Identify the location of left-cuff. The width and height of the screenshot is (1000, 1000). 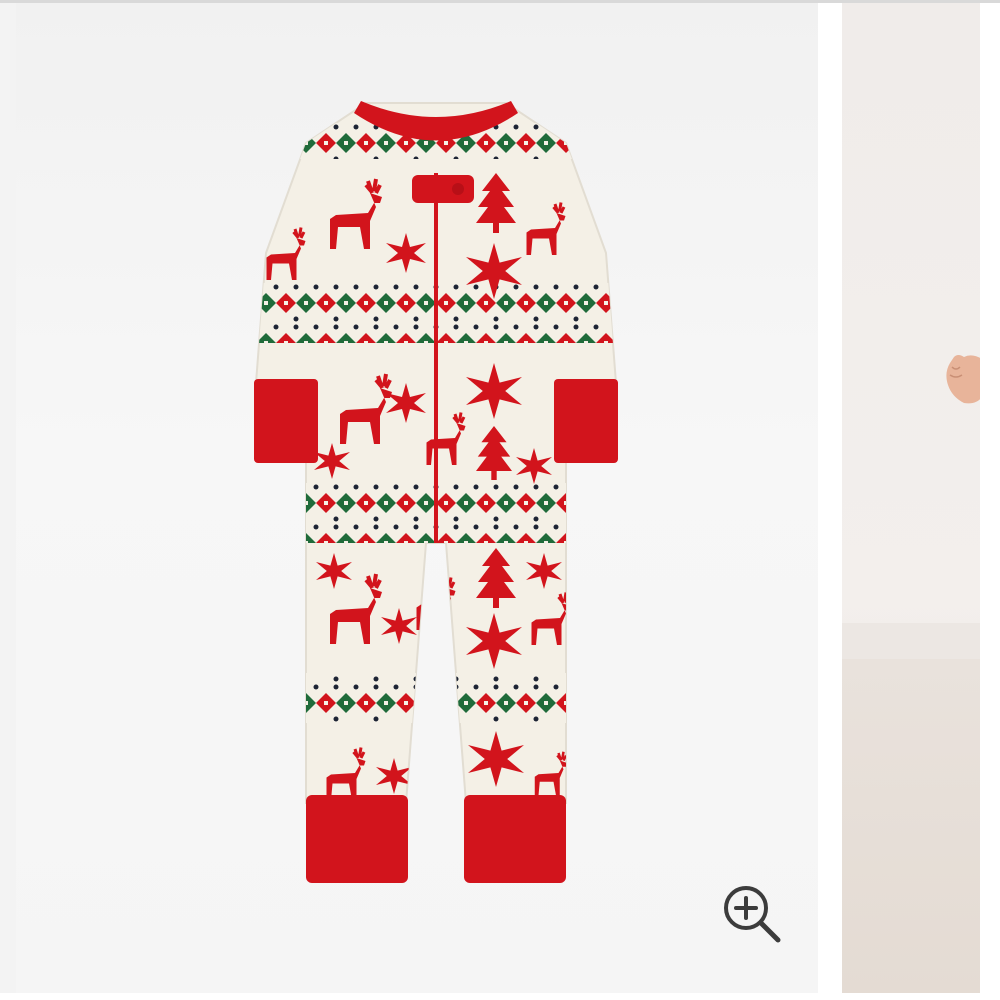
(286, 421).